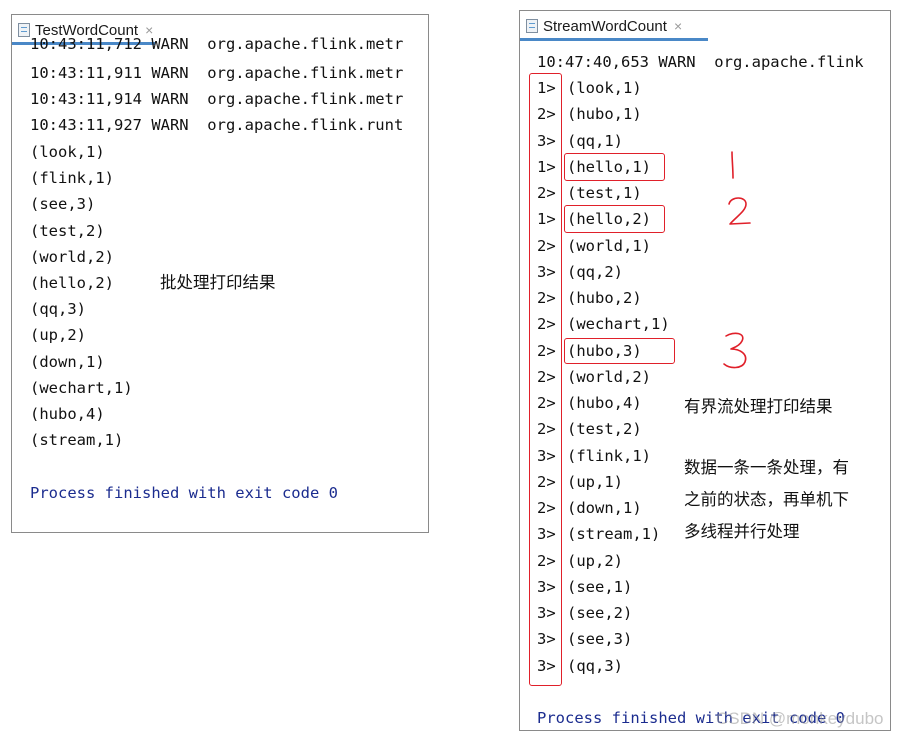  What do you see at coordinates (678, 26) in the screenshot?
I see `close-icon: ×` at bounding box center [678, 26].